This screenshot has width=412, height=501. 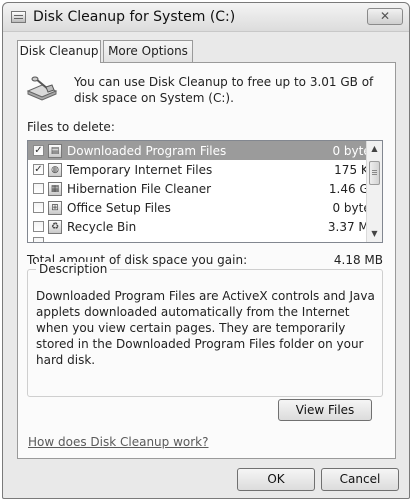 What do you see at coordinates (55, 169) in the screenshot?
I see `internet-files-icon: ◍` at bounding box center [55, 169].